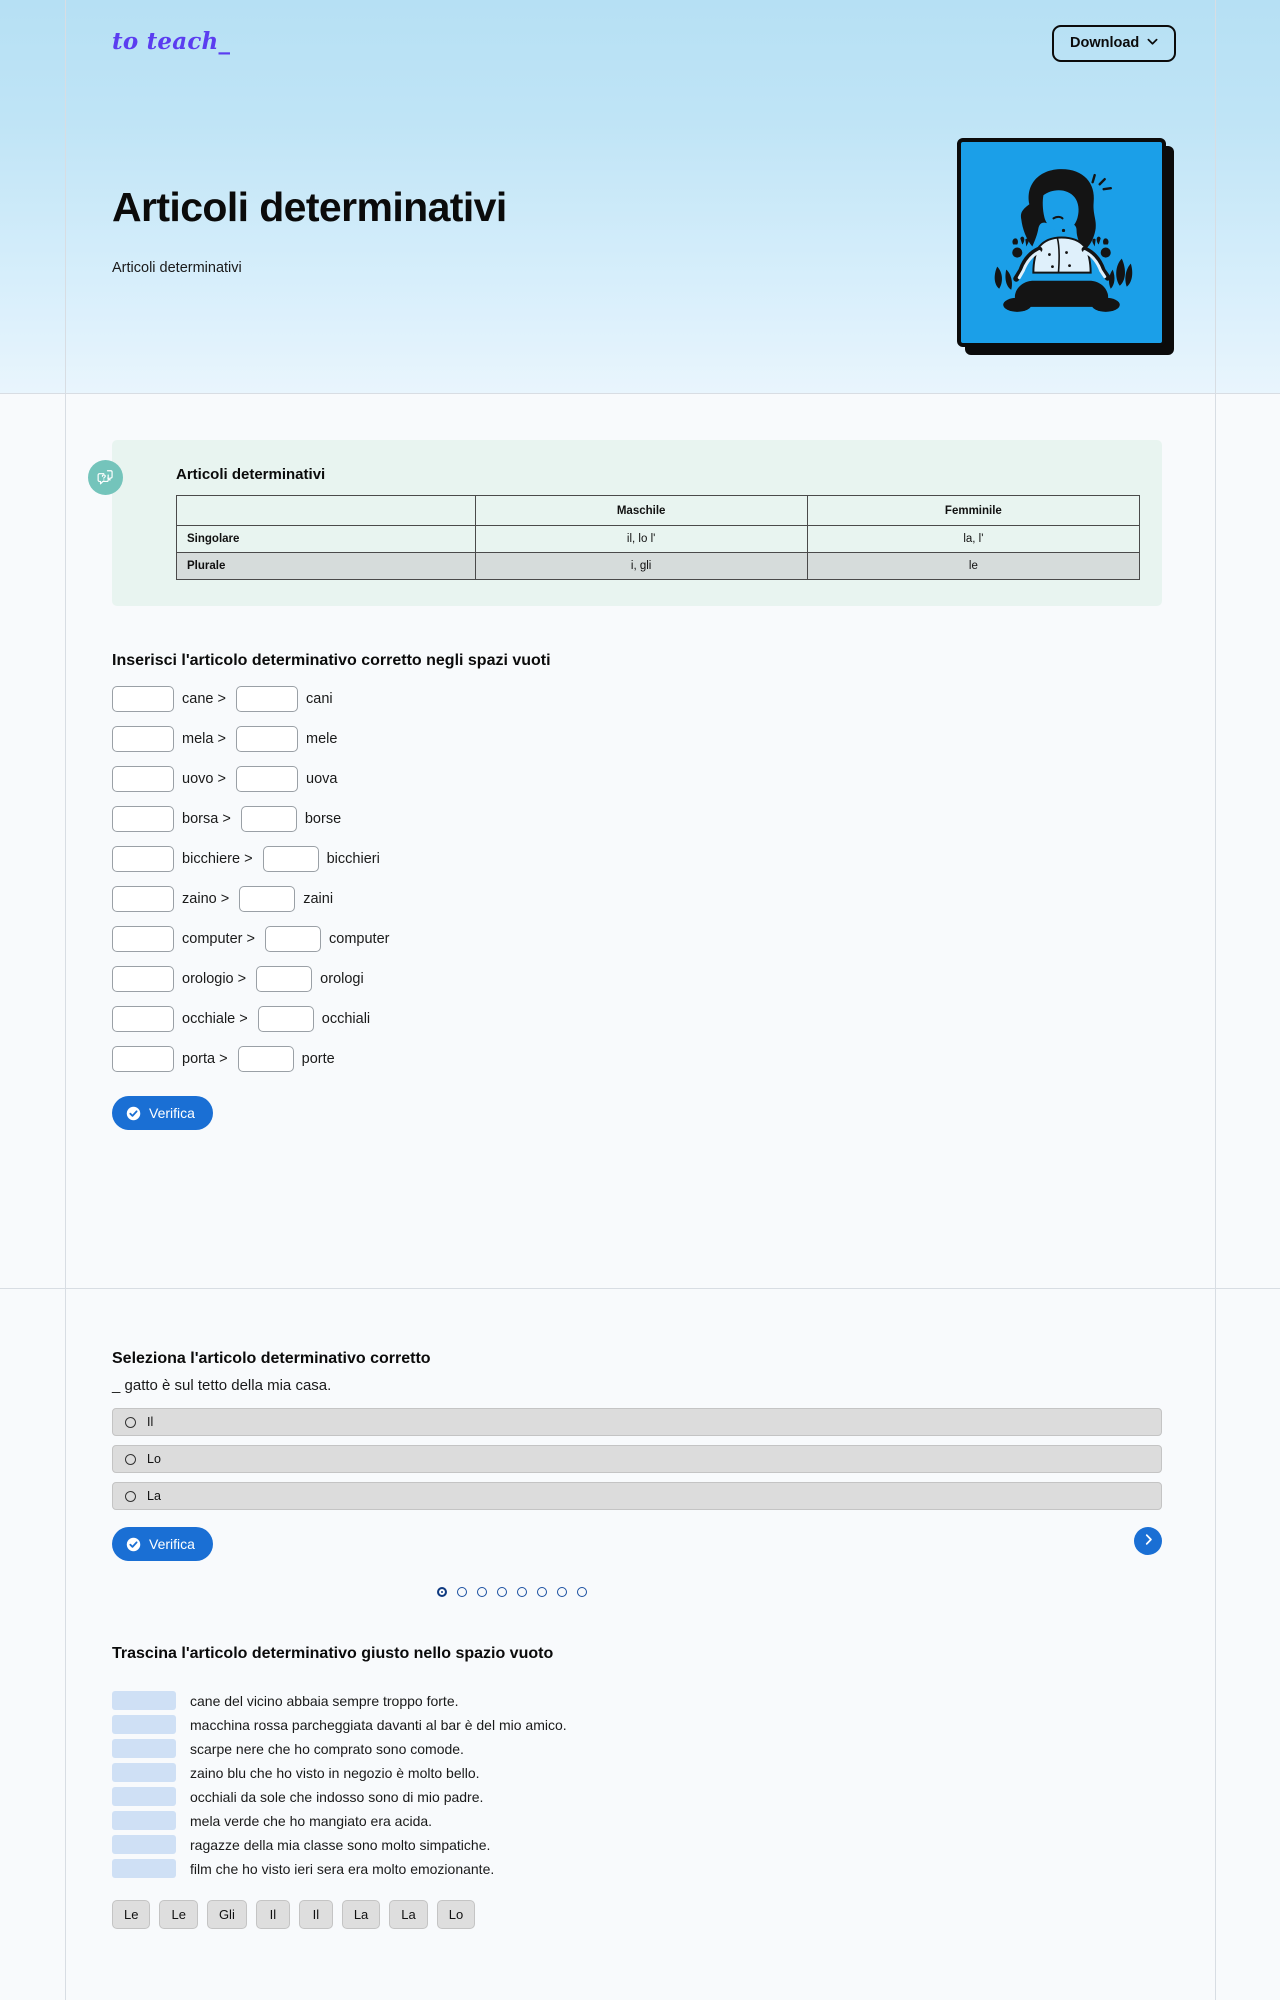 The width and height of the screenshot is (1280, 2000). What do you see at coordinates (658, 539) in the screenshot?
I see `table-row: Singolare il, lo l' la, l'` at bounding box center [658, 539].